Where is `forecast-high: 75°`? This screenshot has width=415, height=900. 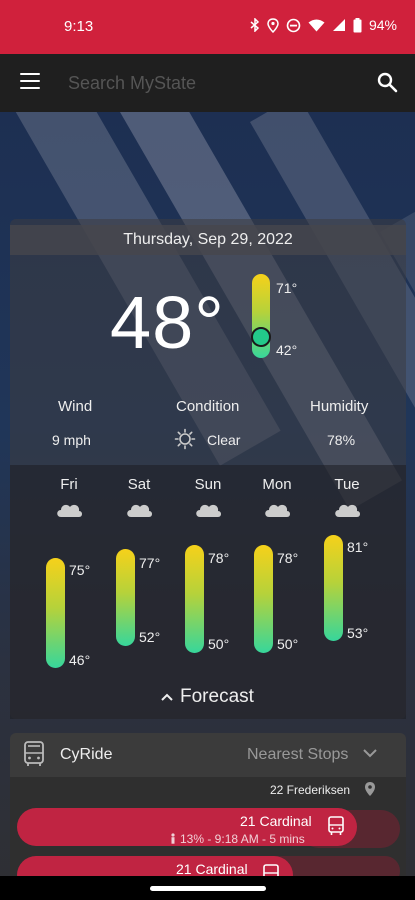 forecast-high: 75° is located at coordinates (80, 570).